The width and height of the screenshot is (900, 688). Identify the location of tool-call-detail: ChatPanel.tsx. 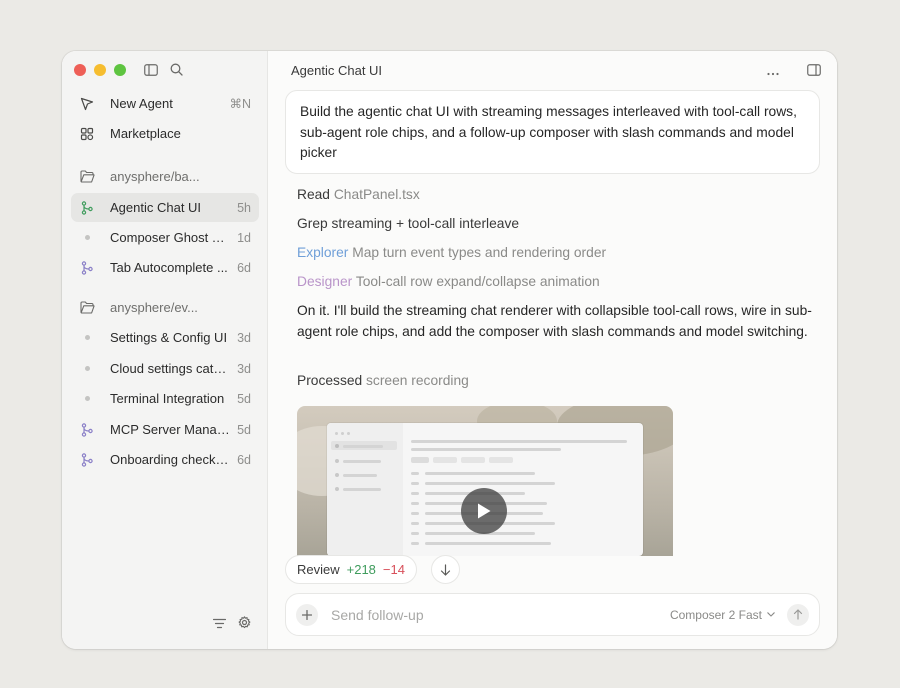
(376, 194).